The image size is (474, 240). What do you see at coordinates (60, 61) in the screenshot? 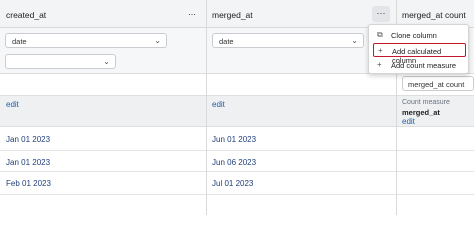
I see `filter-select-secondary: ⌄` at bounding box center [60, 61].